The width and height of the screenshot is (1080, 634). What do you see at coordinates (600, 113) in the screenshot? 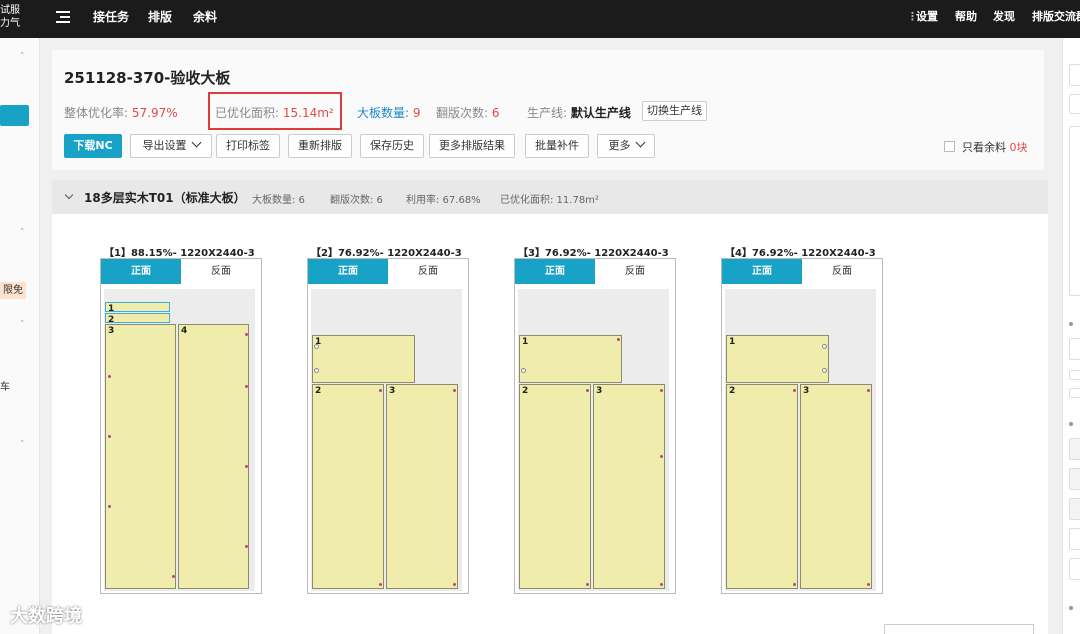
I see `production-line-value: 默认生产线` at bounding box center [600, 113].